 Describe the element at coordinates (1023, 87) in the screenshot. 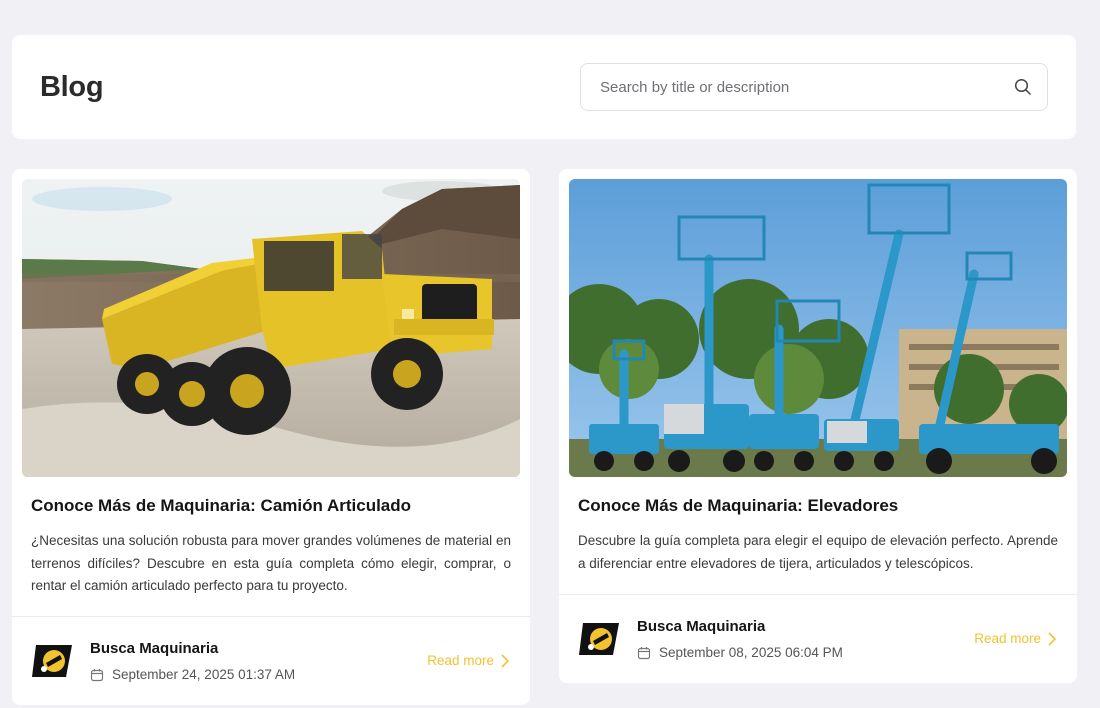

I see `search-icon` at that location.